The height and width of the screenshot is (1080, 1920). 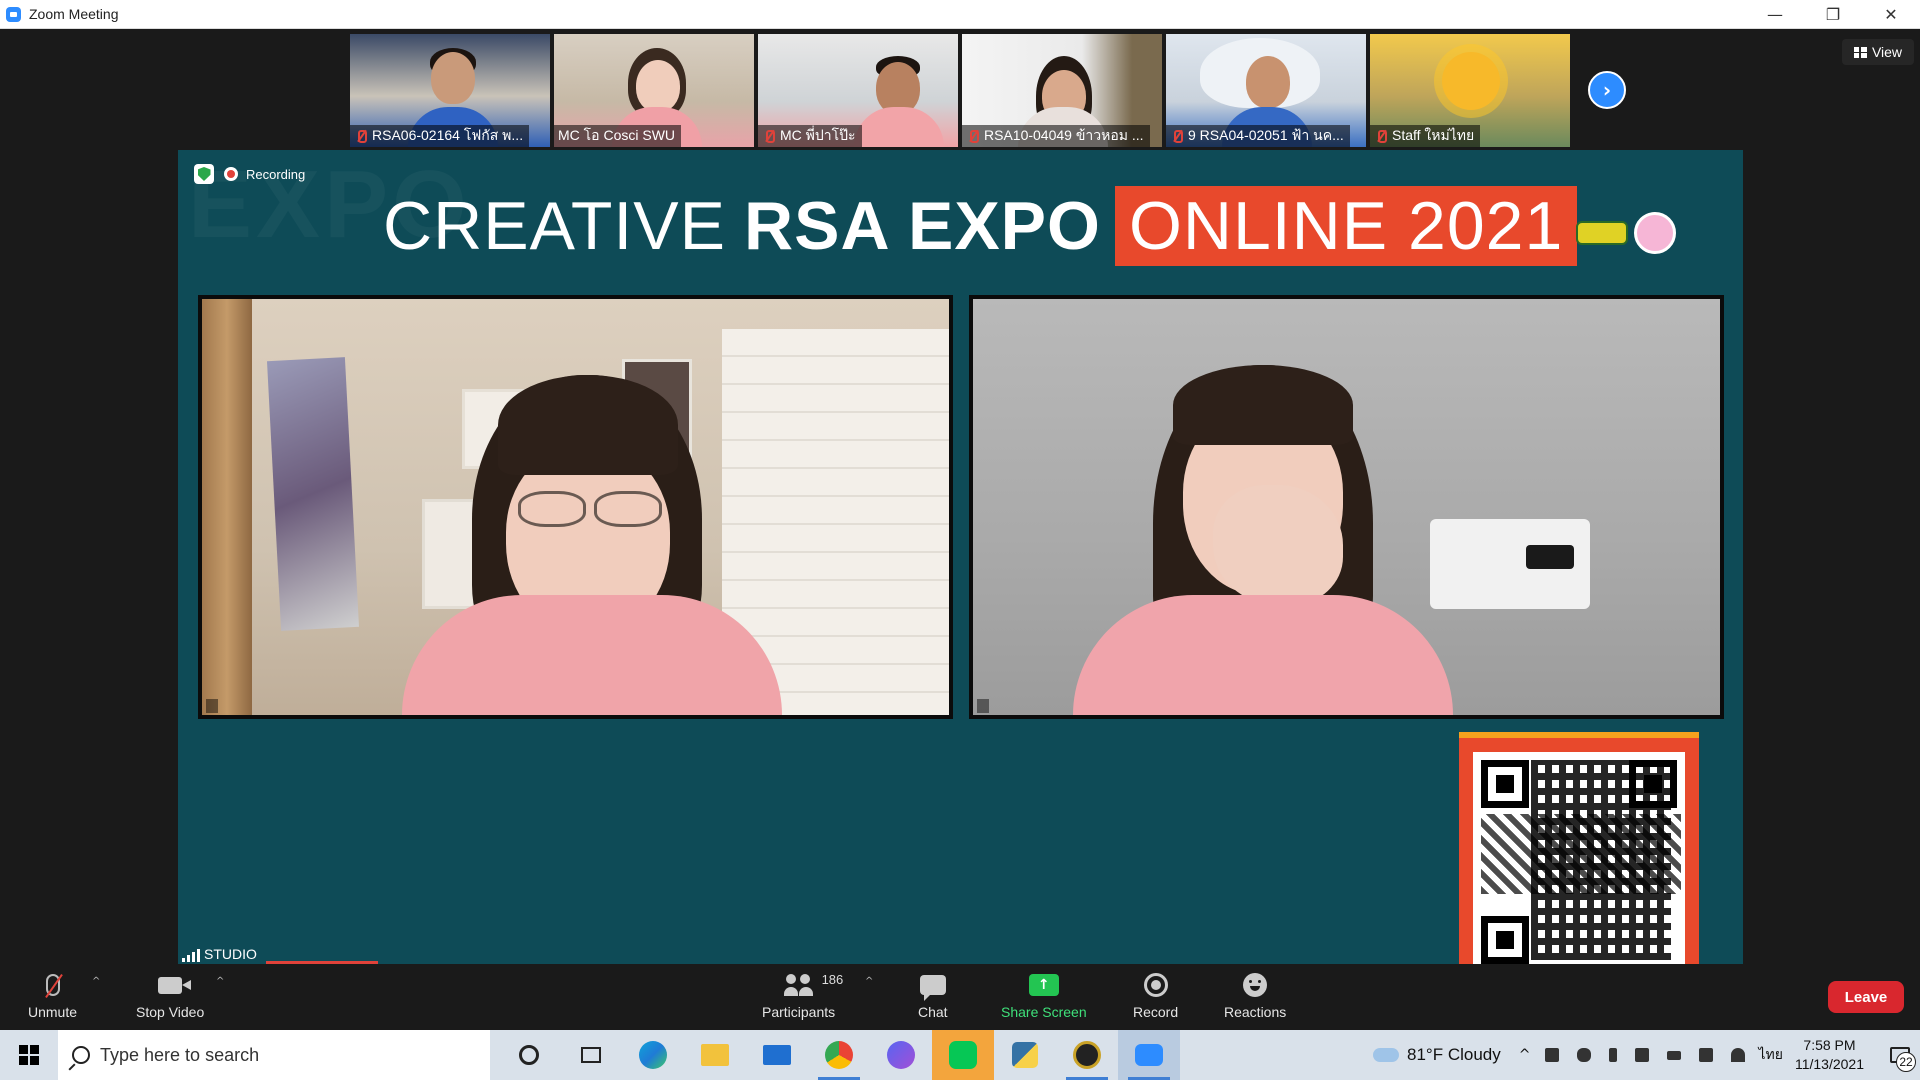 I want to click on windows-logo-icon, so click(x=29, y=1055).